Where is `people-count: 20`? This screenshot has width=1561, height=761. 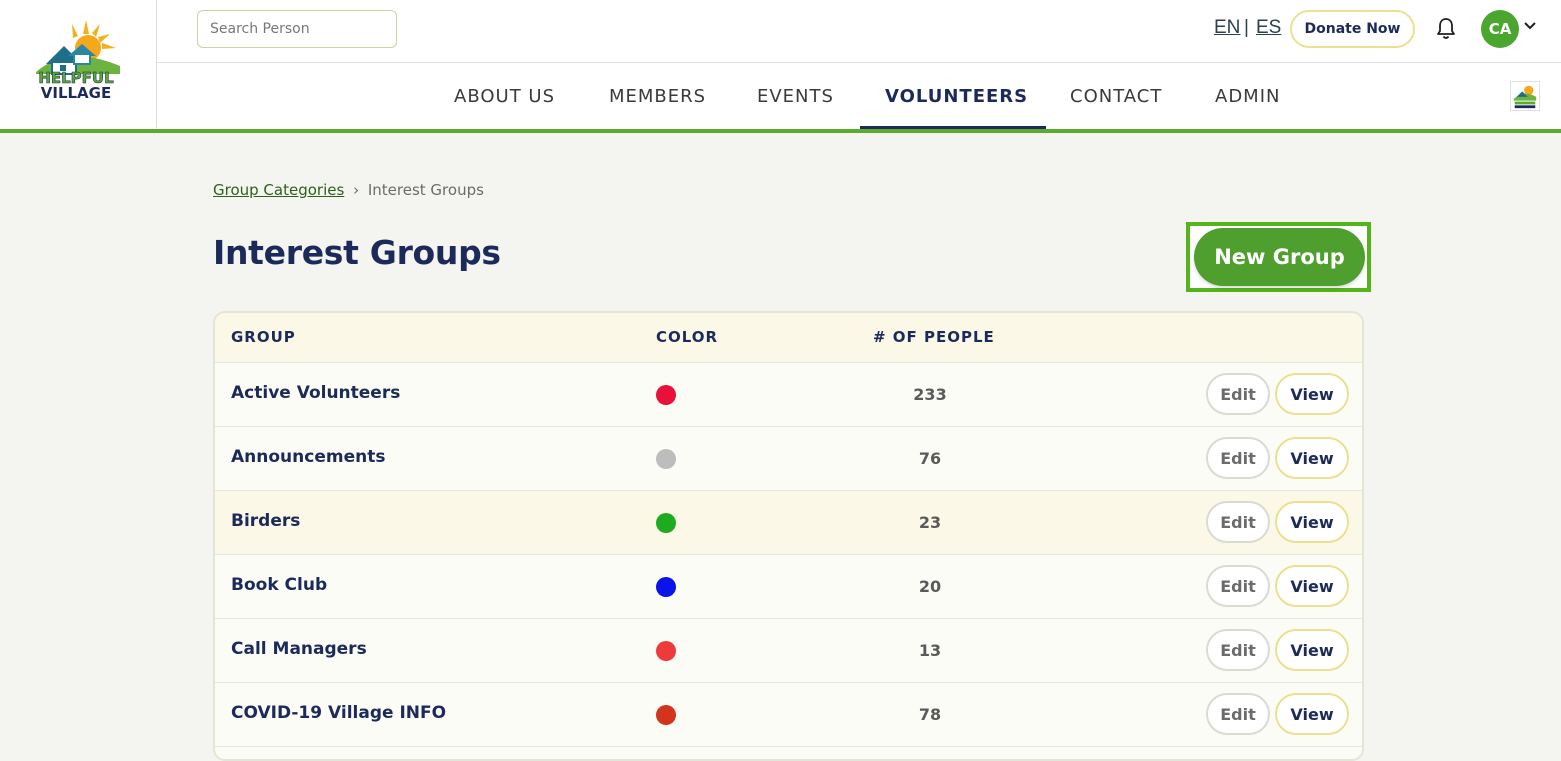 people-count: 20 is located at coordinates (930, 586).